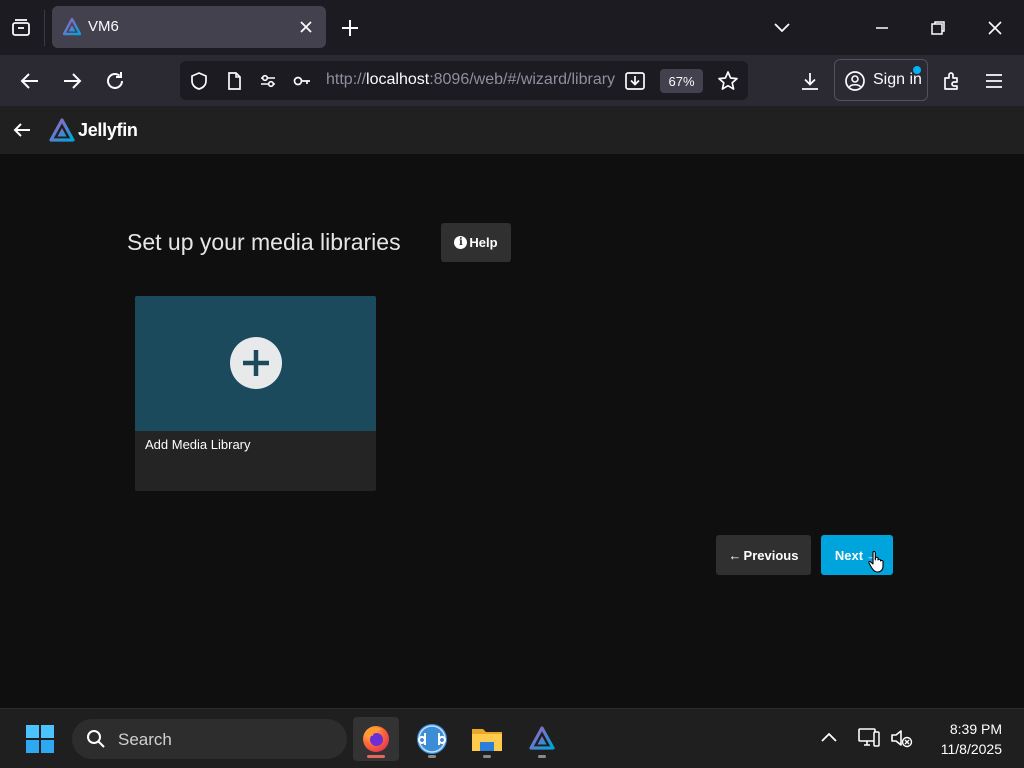  I want to click on windows-taskbar: Search 8:39 PM 11/8/2025, so click(512, 738).